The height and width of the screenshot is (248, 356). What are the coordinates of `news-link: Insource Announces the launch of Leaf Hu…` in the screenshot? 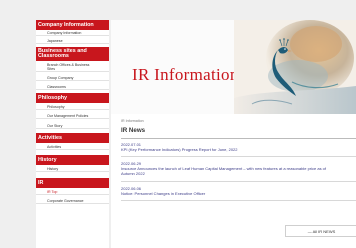 It's located at (238, 168).